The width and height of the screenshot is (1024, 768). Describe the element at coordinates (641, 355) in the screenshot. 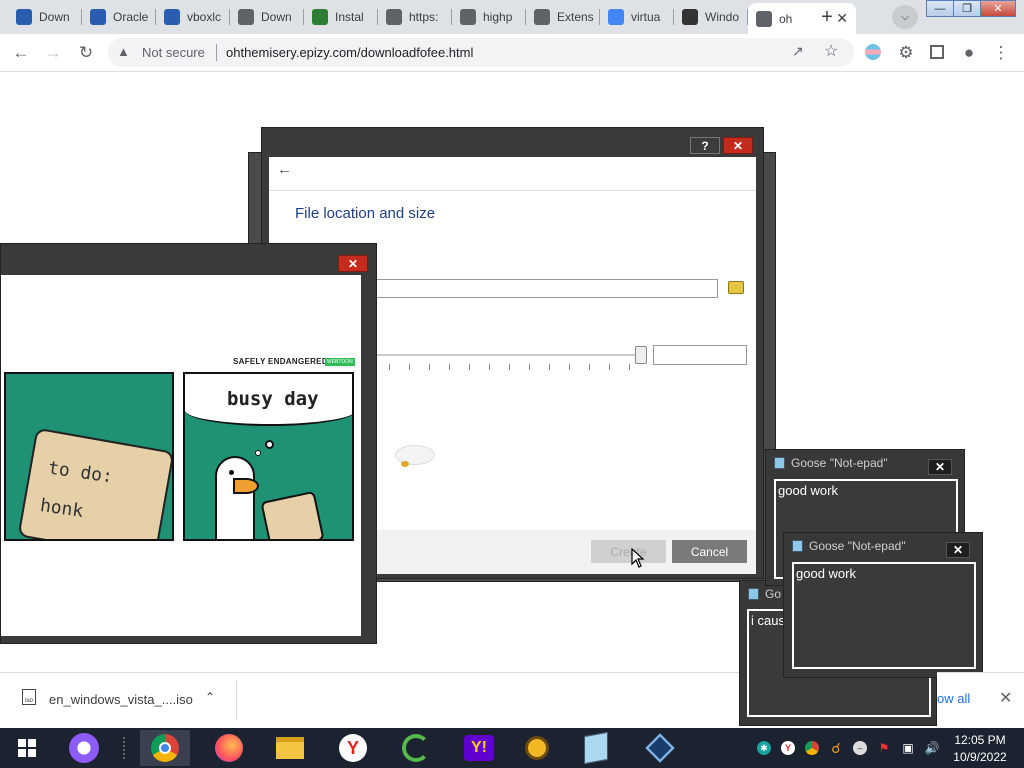

I see `size-slider-handle` at that location.